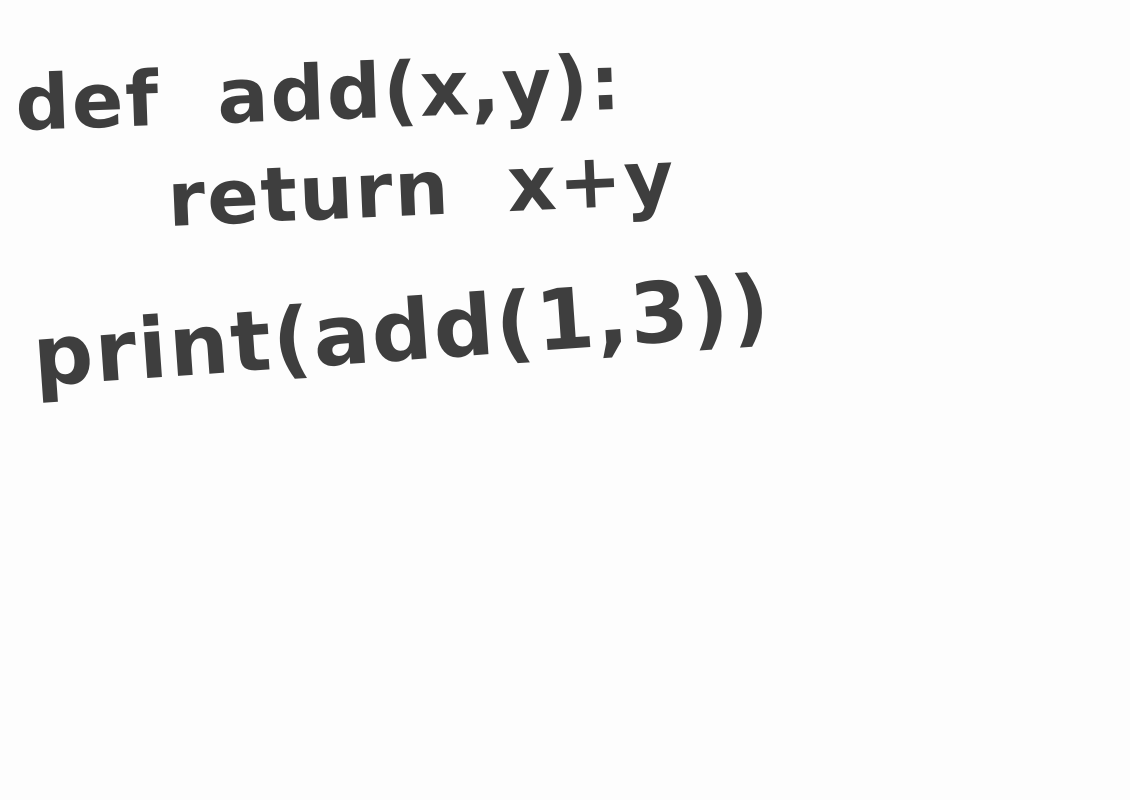 Image resolution: width=1130 pixels, height=800 pixels. I want to click on code-line-return-statement: return x+y, so click(421, 188).